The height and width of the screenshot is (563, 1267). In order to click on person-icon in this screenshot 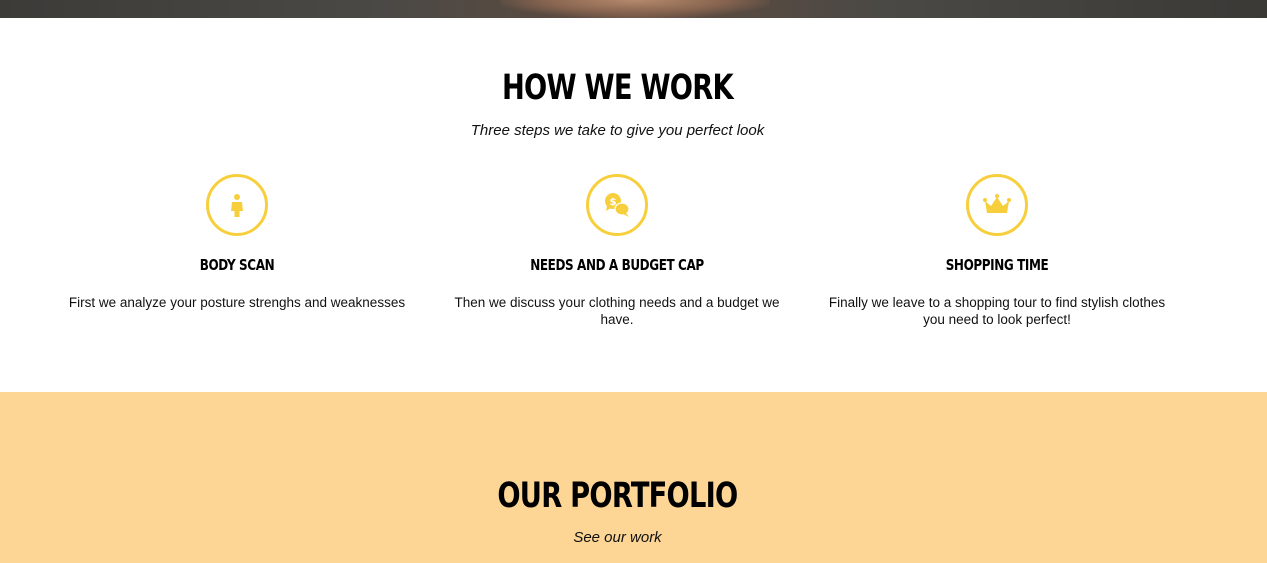, I will do `click(237, 205)`.